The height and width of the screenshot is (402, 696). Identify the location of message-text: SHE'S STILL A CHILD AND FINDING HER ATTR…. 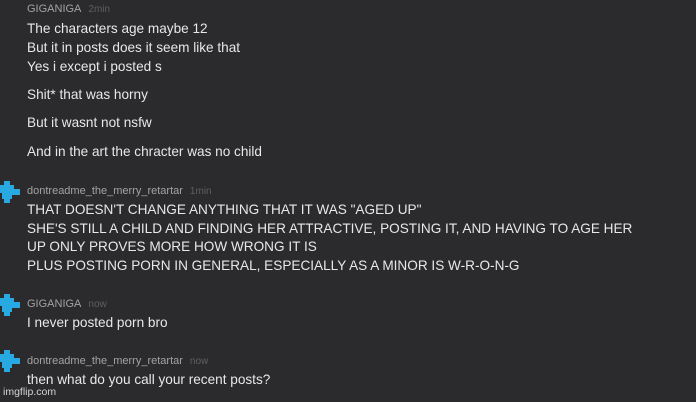
(330, 228).